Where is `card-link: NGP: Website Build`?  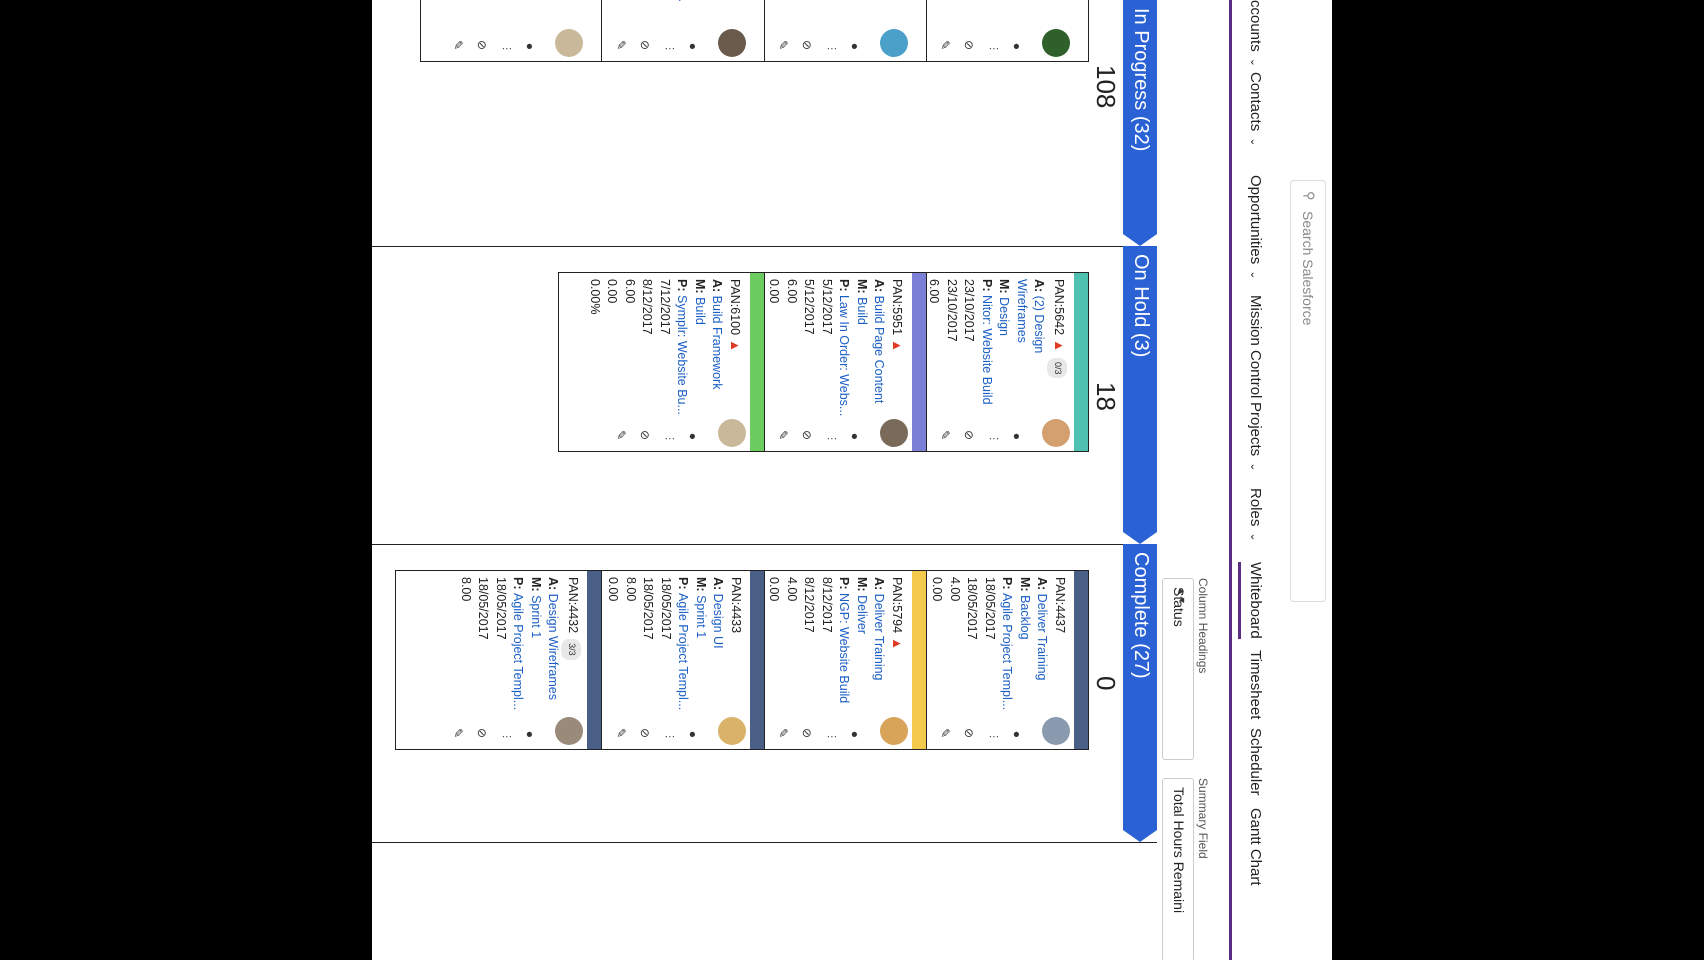
card-link: NGP: Website Build is located at coordinates (845, 648).